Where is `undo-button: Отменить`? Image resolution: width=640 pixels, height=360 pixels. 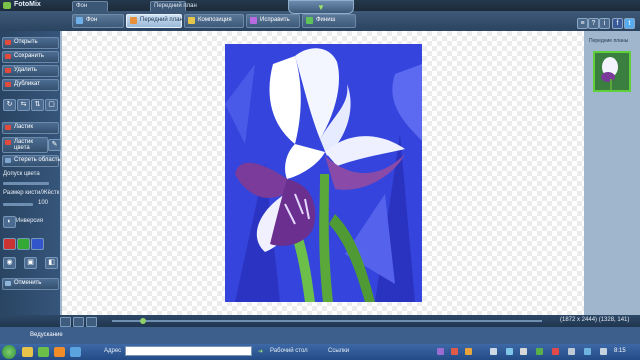
undo-button: Отменить is located at coordinates (30, 284).